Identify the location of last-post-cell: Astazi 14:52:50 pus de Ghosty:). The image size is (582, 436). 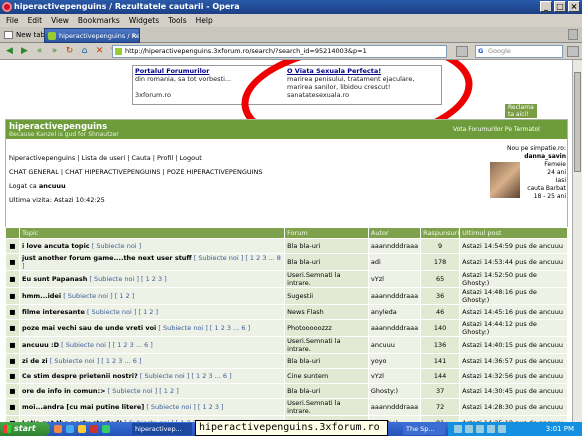
(513, 279).